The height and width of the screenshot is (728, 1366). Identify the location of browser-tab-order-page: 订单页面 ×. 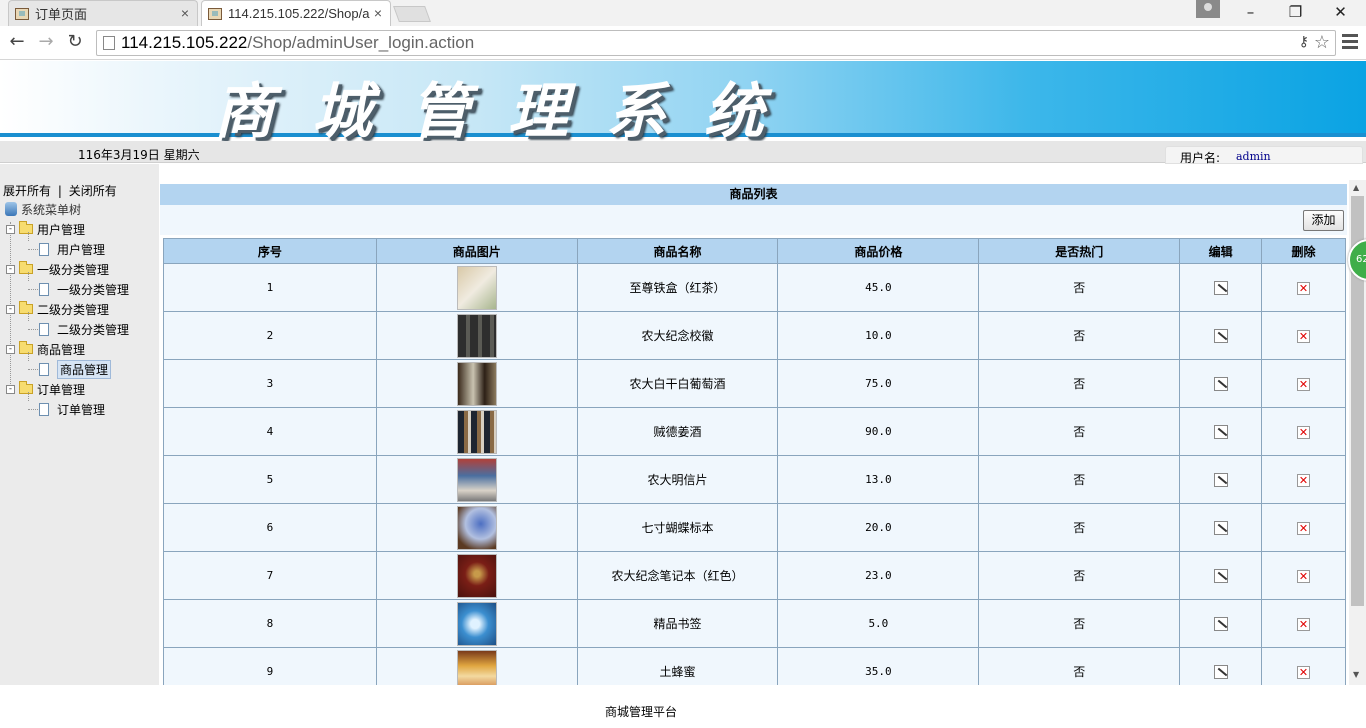
(103, 13).